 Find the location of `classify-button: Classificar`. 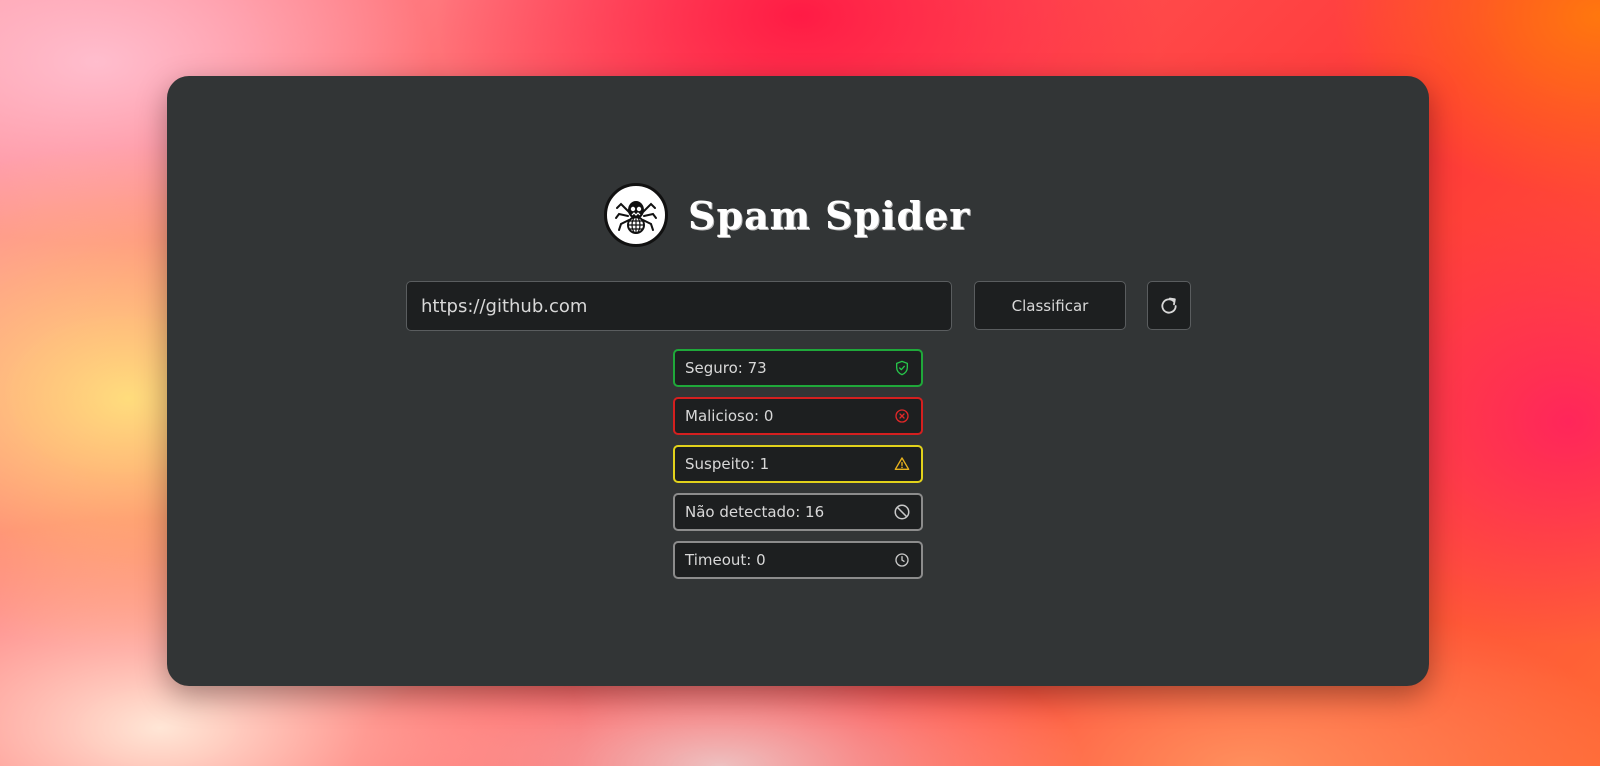

classify-button: Classificar is located at coordinates (1050, 305).